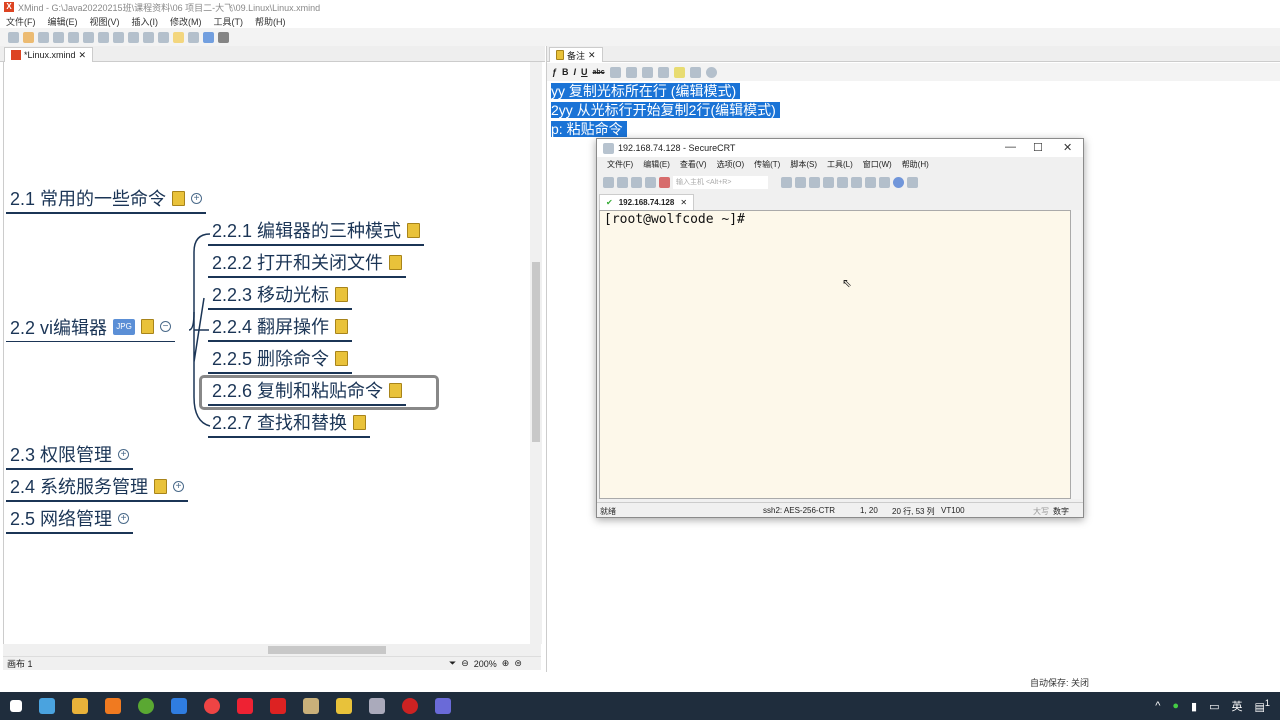  Describe the element at coordinates (208, 37) in the screenshot. I see `upload-icon` at that location.